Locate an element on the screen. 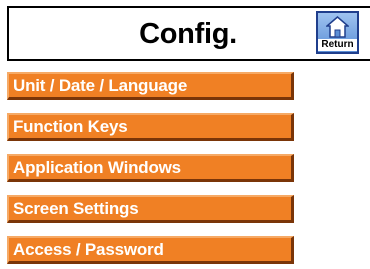 Image resolution: width=370 pixels, height=269 pixels. menu-item-label: Function Keys is located at coordinates (70, 126).